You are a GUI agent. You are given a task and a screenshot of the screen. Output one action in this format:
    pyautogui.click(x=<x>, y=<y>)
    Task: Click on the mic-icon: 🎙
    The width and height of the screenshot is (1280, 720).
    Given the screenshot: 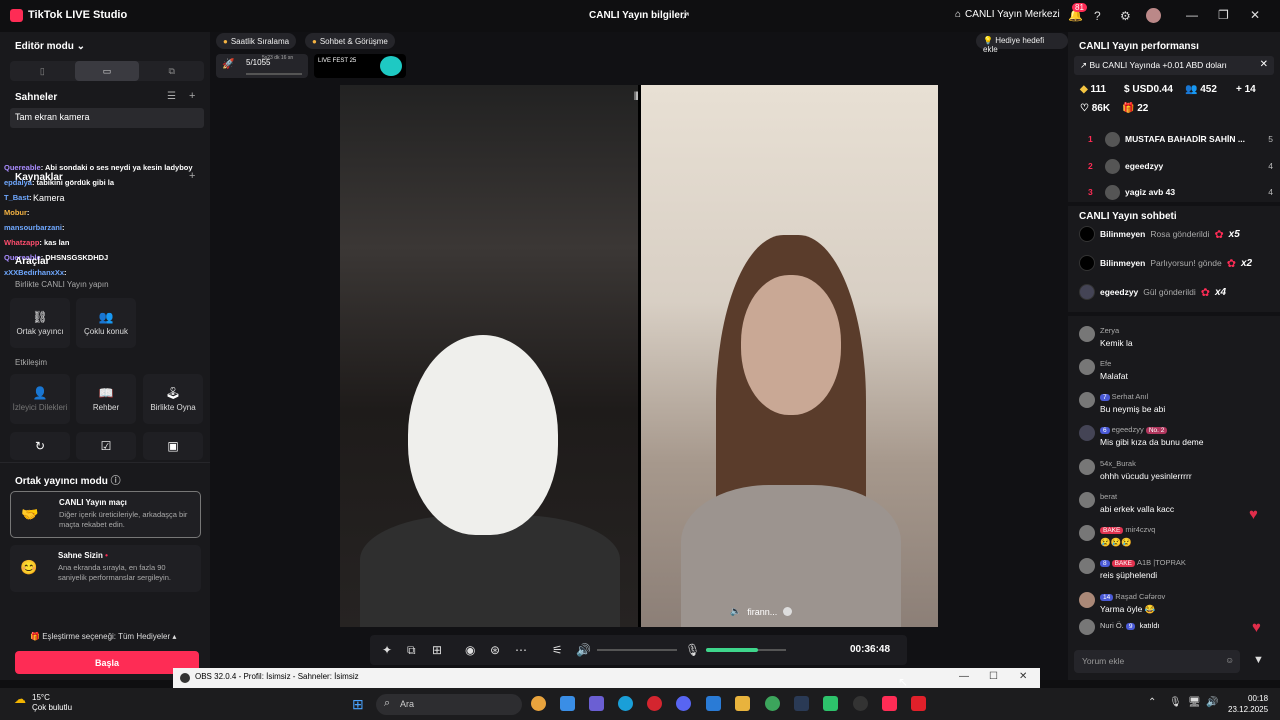 What is the action you would take?
    pyautogui.click(x=692, y=650)
    